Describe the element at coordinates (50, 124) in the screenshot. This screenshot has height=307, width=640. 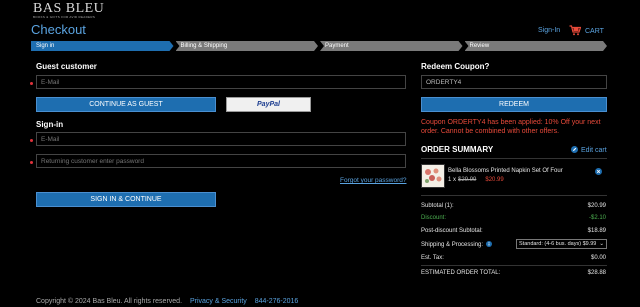
I see `signin-section-title: Sign-in` at that location.